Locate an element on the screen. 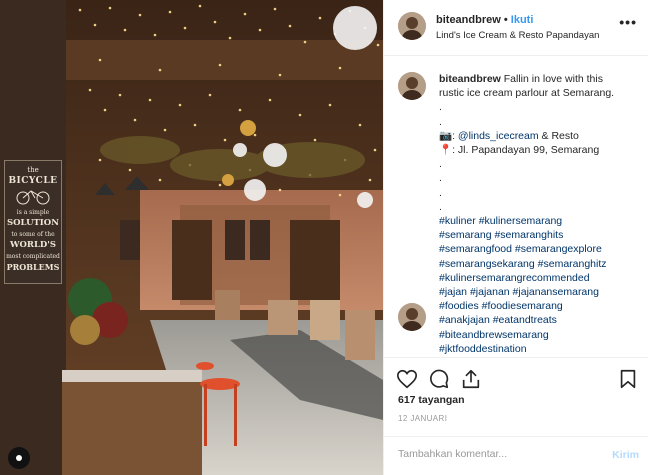 The image size is (648, 475). action-bar is located at coordinates (516, 373).